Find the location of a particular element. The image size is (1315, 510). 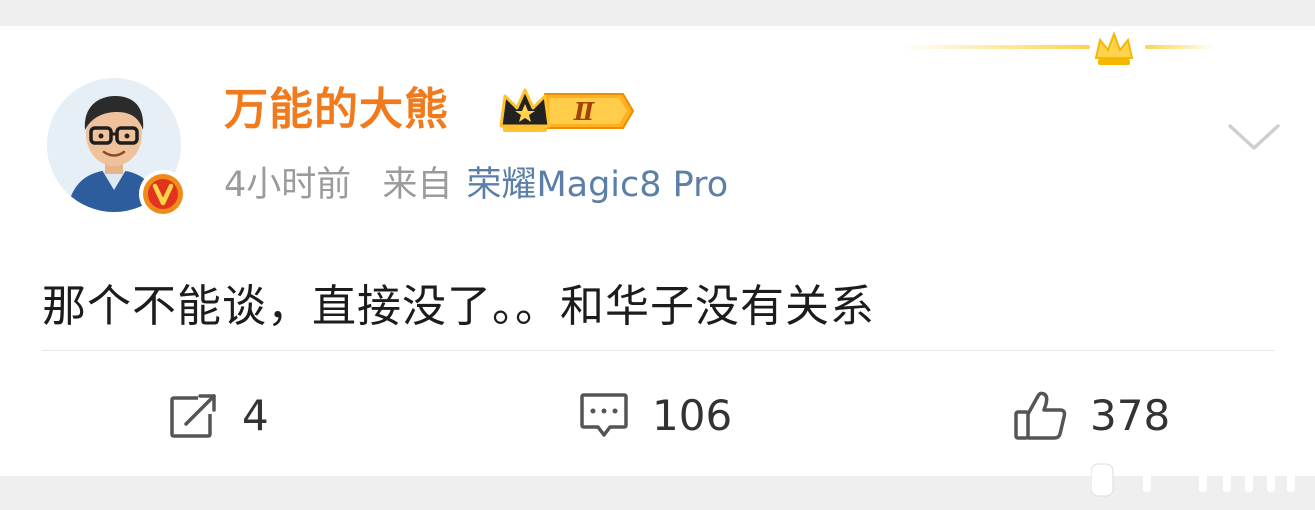

verified-v-icon is located at coordinates (163, 194).